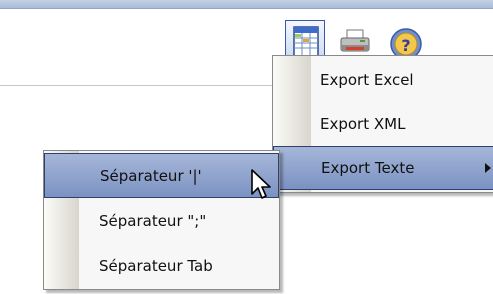 The height and width of the screenshot is (294, 493). I want to click on menu-item-export-xml: Export XML, so click(383, 124).